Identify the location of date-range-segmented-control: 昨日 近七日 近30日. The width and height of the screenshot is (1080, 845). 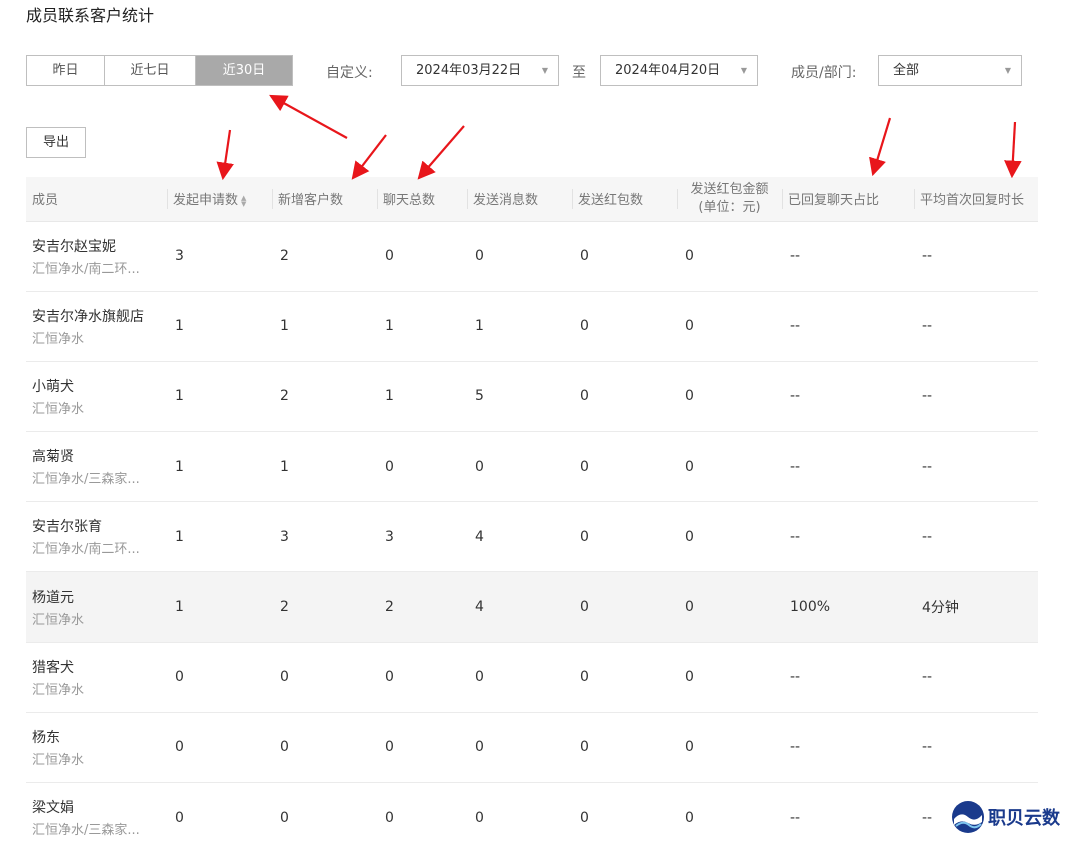
(159, 70).